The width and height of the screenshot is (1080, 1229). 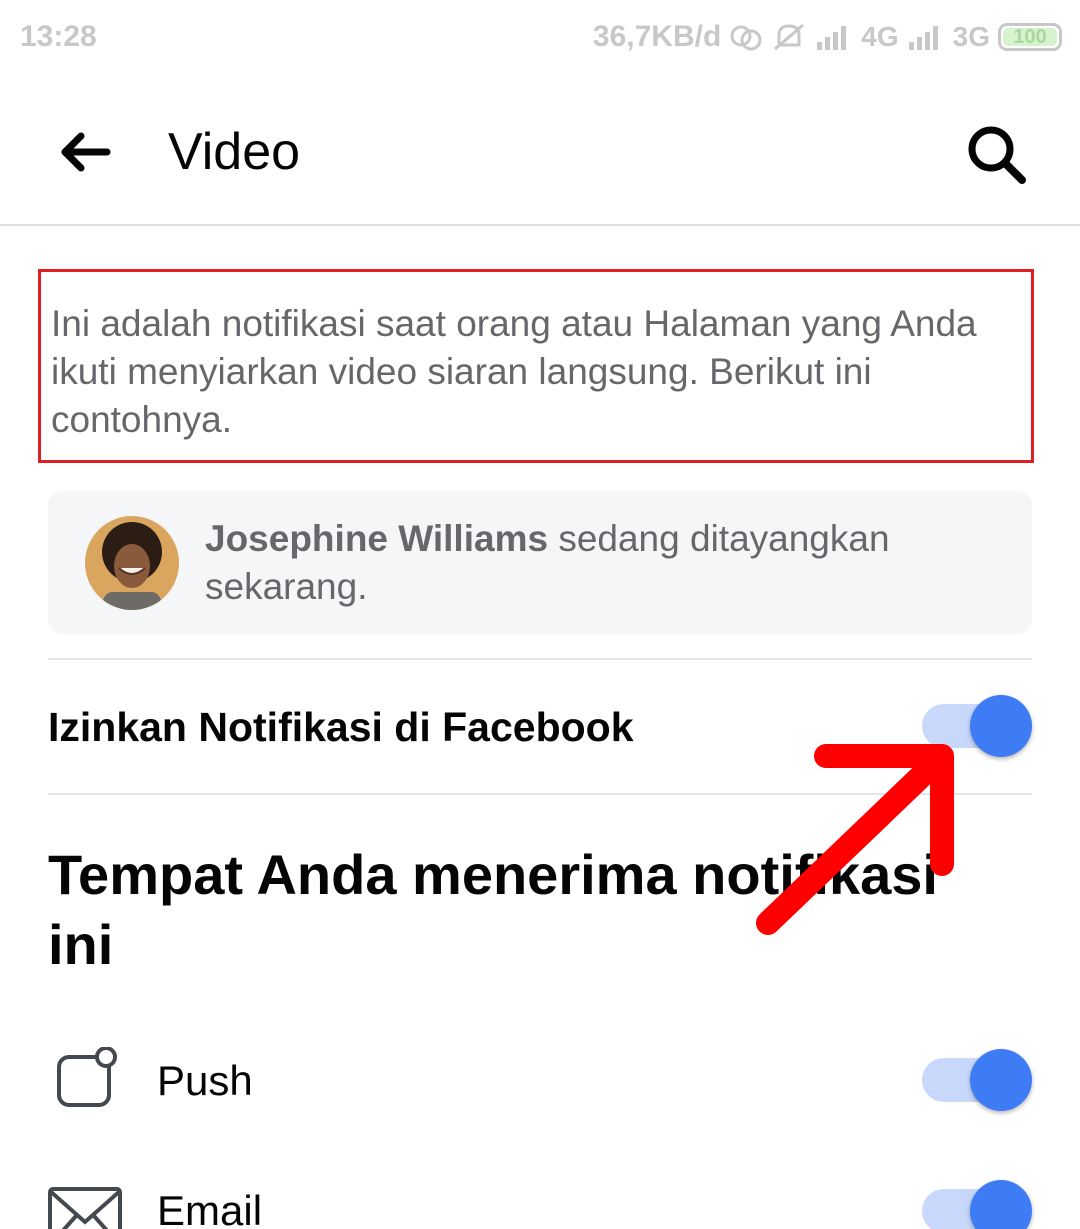 What do you see at coordinates (341, 727) in the screenshot?
I see `allow-notifications-label: Izinkan Notifikasi di Facebook` at bounding box center [341, 727].